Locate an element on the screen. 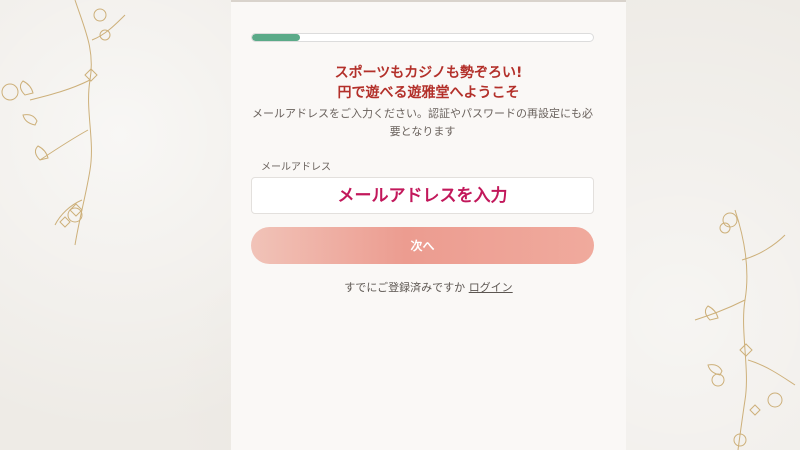  login-prompt-text: すでにご登録済みですか is located at coordinates (405, 287).